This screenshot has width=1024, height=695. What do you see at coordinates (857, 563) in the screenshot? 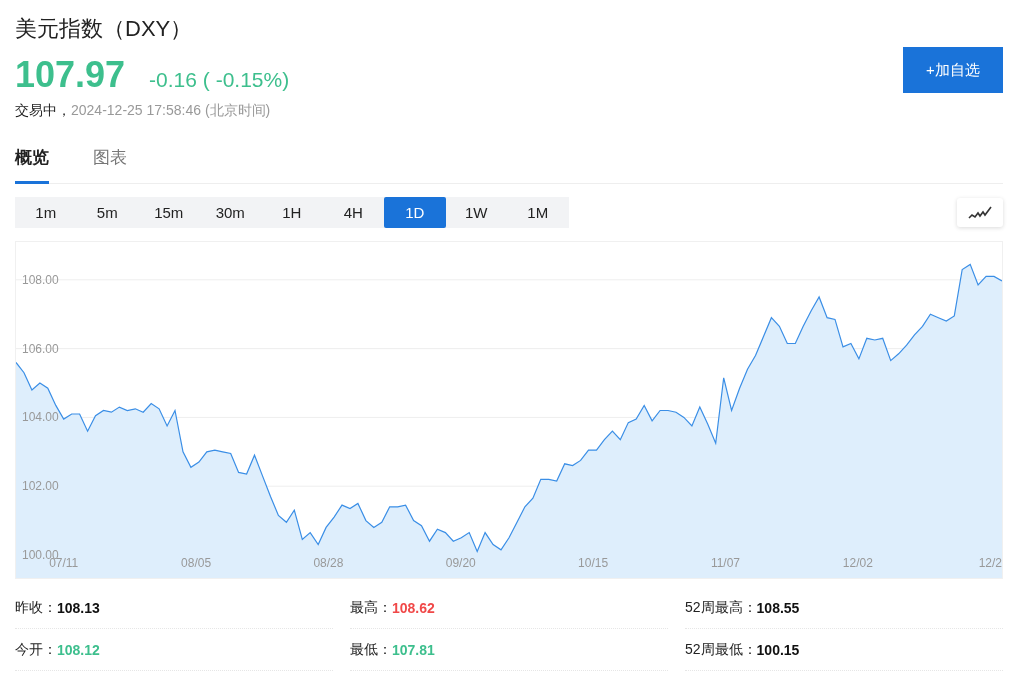
I see `axis-label: 12/02` at bounding box center [857, 563].